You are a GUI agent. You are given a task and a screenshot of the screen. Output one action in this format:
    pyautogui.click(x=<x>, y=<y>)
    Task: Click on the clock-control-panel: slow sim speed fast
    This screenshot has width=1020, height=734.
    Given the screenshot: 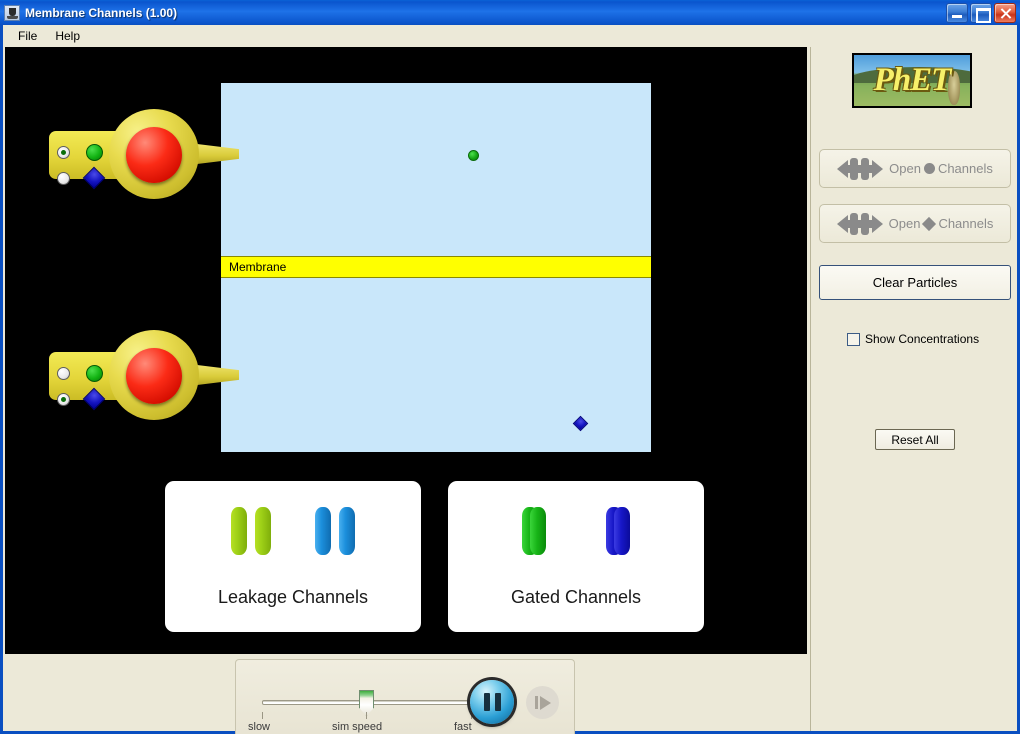 What is the action you would take?
    pyautogui.click(x=405, y=696)
    